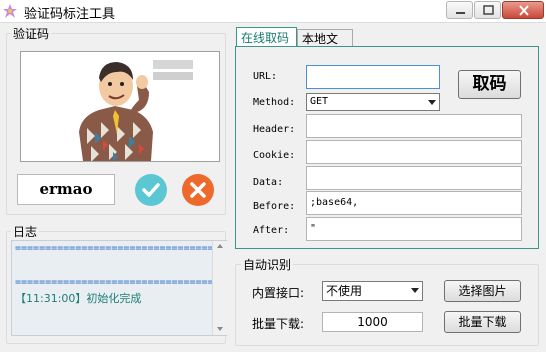 The image size is (546, 352). Describe the element at coordinates (274, 206) in the screenshot. I see `before-label: Before:` at that location.